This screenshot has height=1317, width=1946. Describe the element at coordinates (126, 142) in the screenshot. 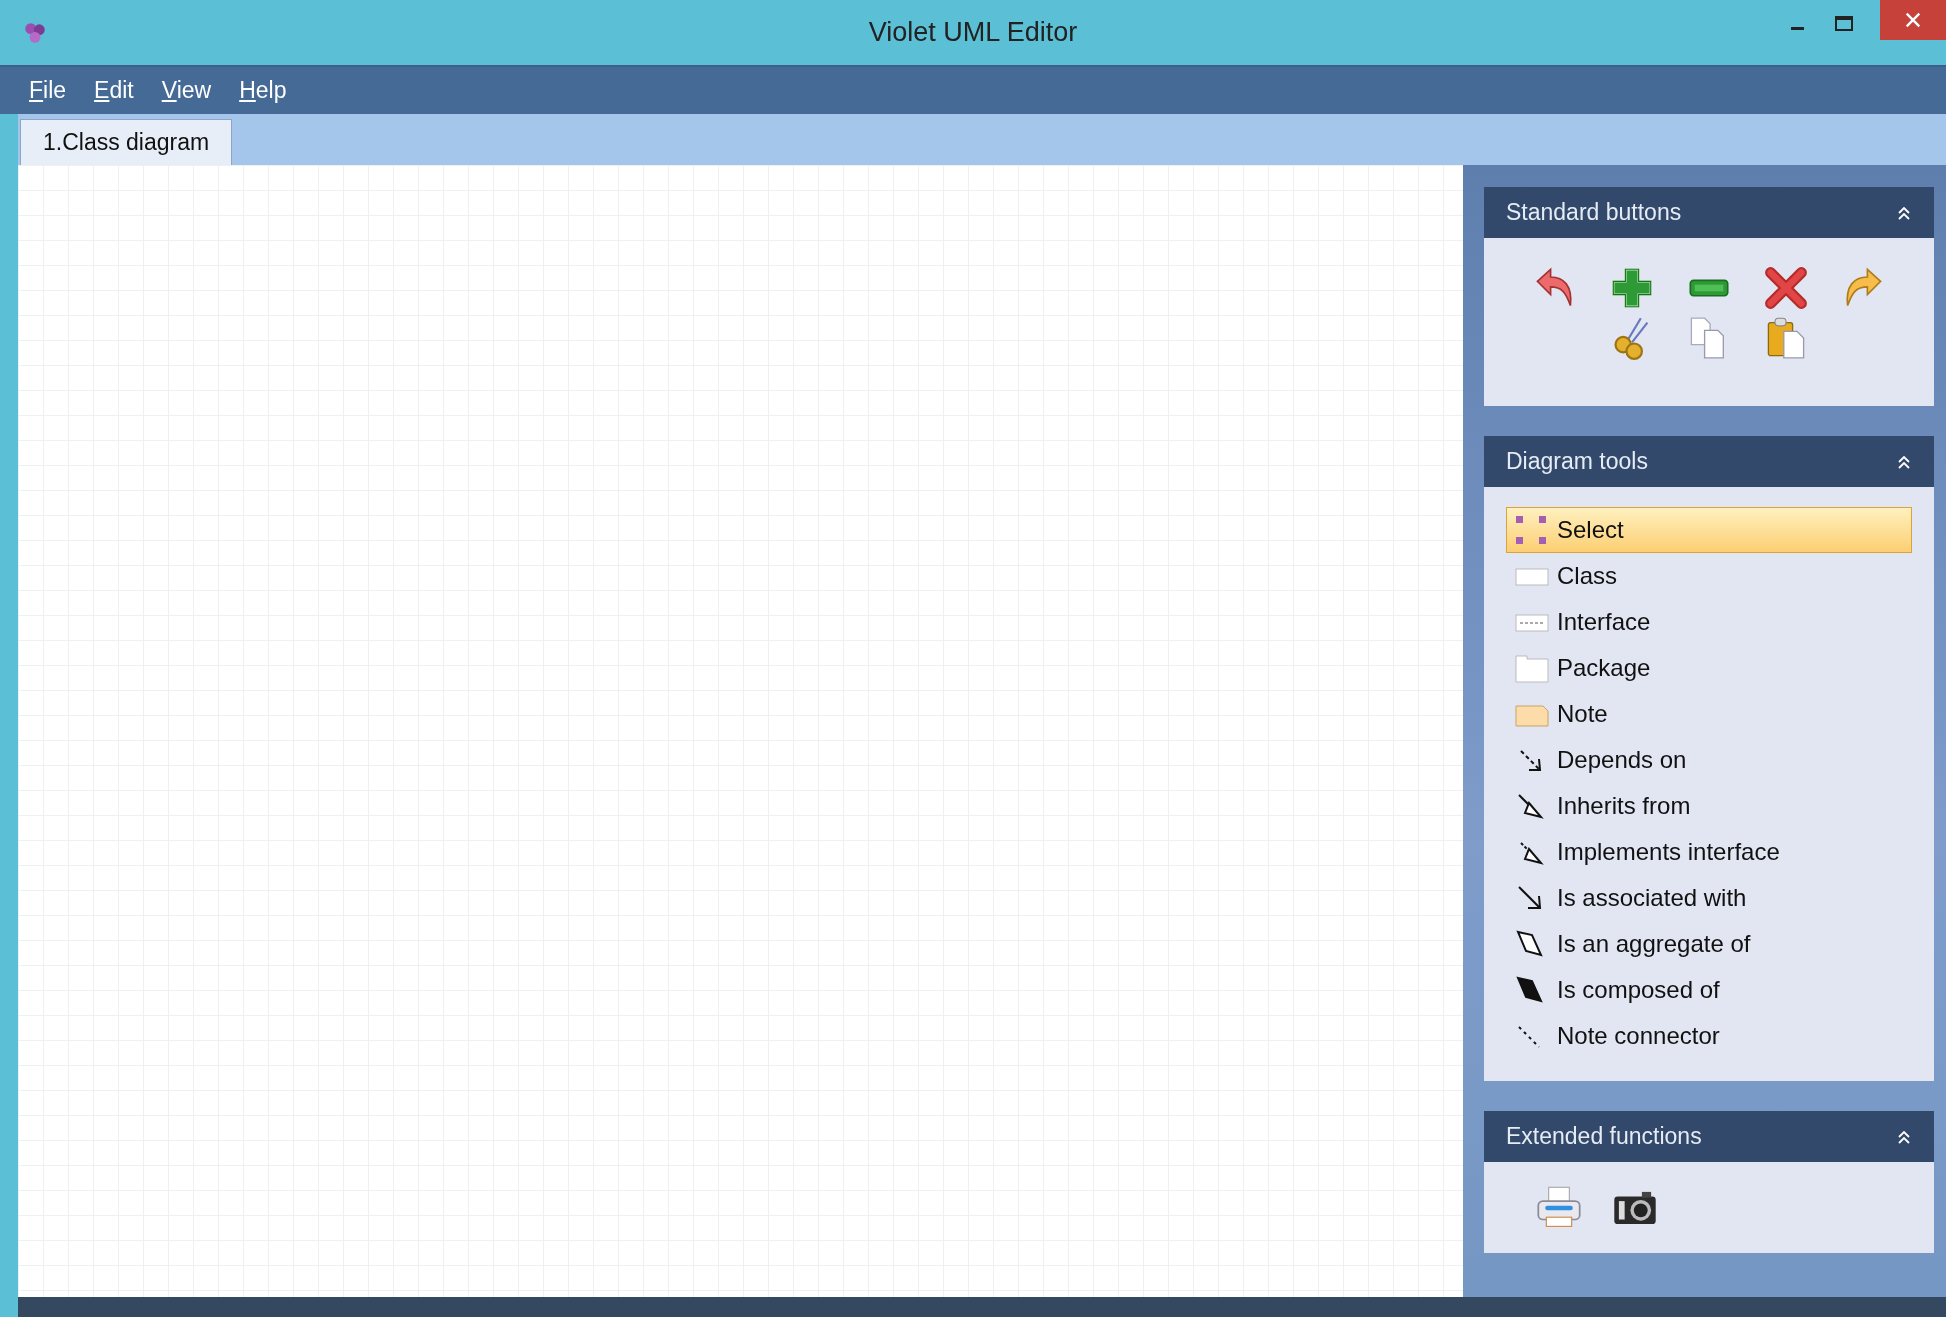

I see `diagram-tab: 1.Class diagram` at that location.